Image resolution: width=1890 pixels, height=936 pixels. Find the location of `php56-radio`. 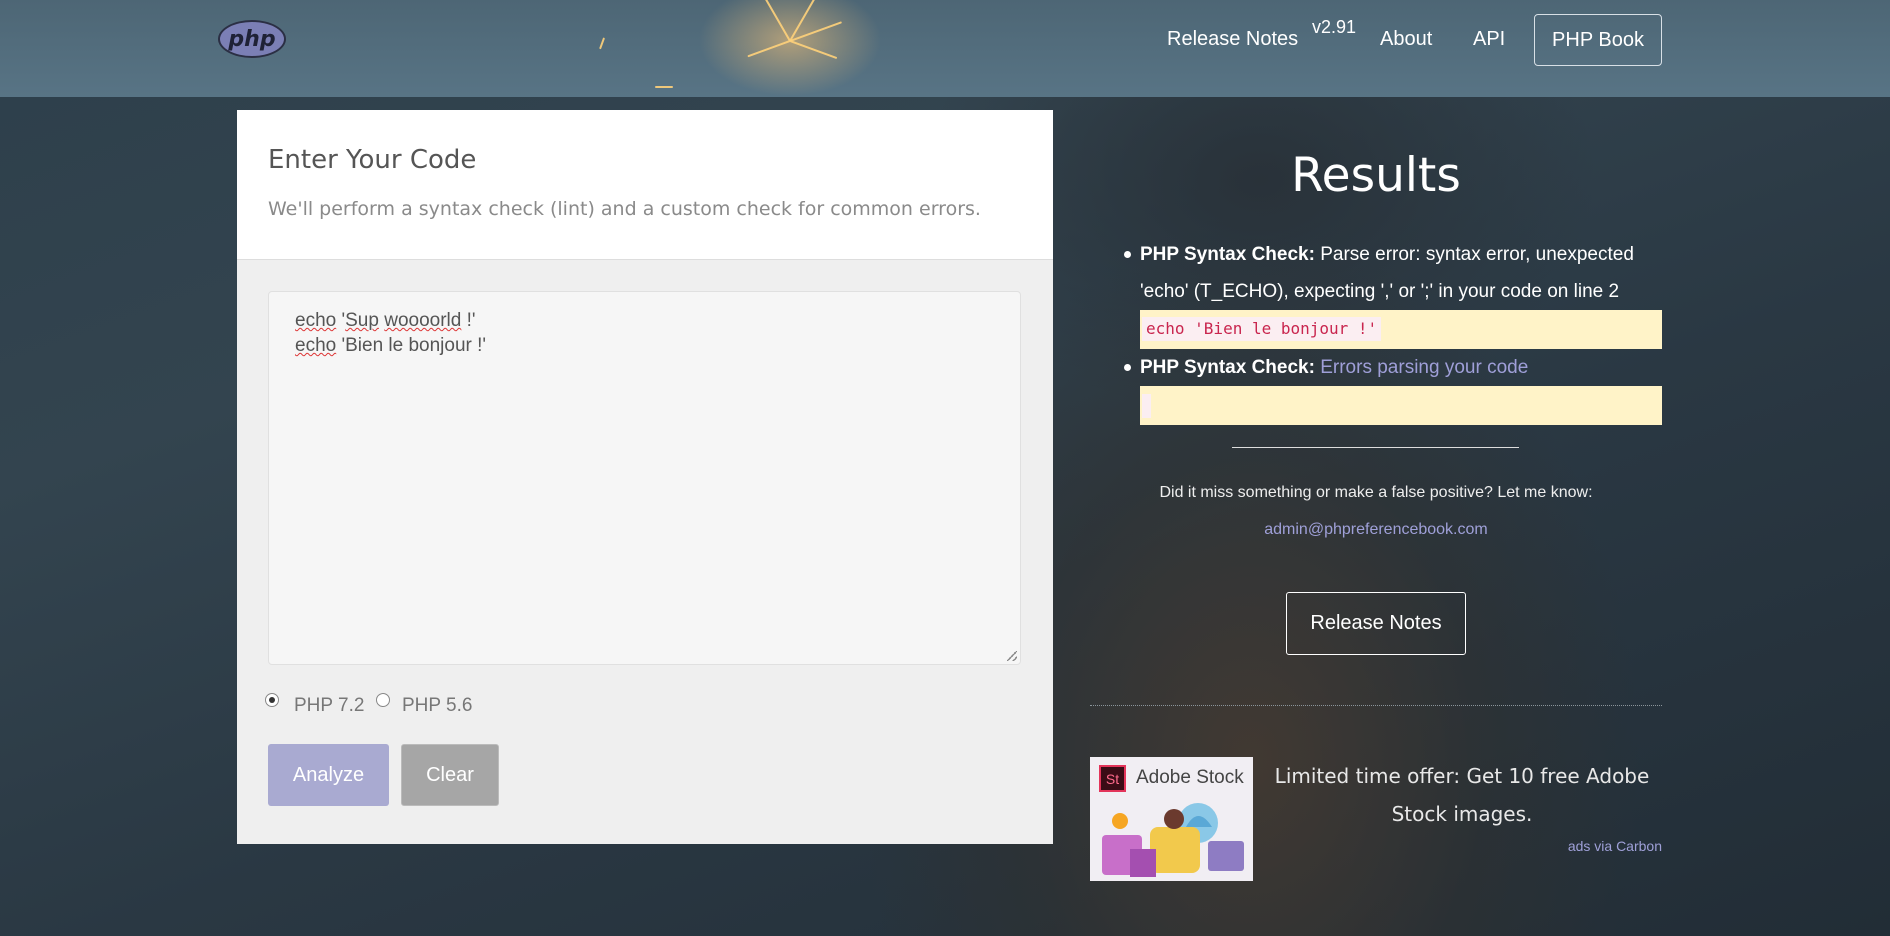

php56-radio is located at coordinates (383, 700).